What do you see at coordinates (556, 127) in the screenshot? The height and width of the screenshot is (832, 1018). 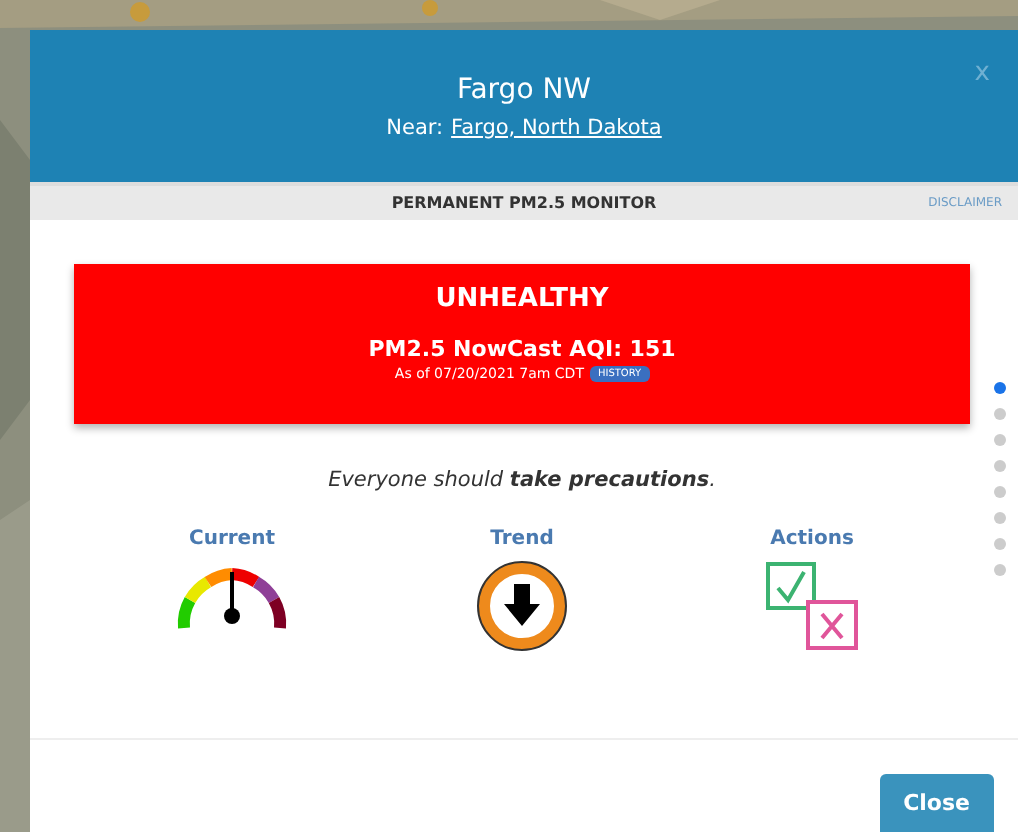 I see `location-link: Fargo, North Dakota` at bounding box center [556, 127].